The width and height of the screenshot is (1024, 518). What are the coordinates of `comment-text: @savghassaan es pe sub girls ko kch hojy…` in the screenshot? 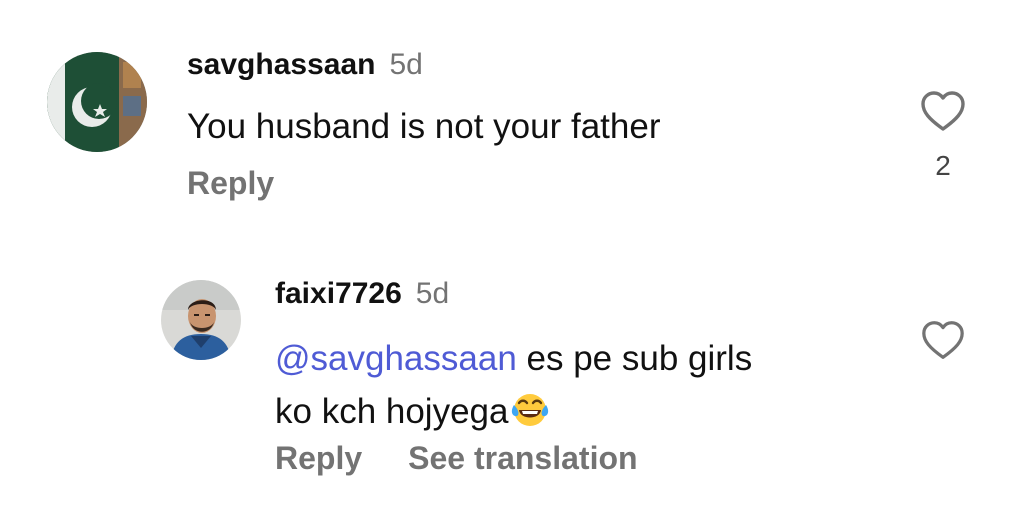 It's located at (575, 385).